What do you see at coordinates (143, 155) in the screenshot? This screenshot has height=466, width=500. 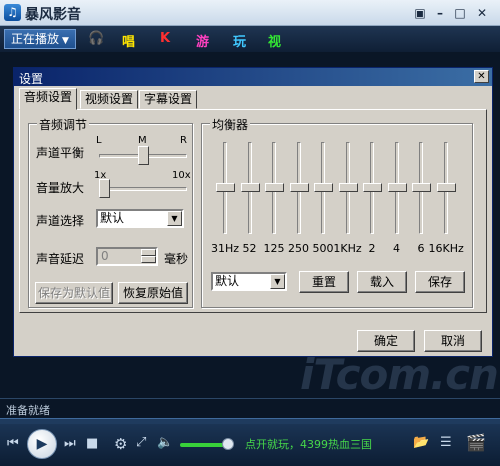 I see `balance-slider-thumb` at bounding box center [143, 155].